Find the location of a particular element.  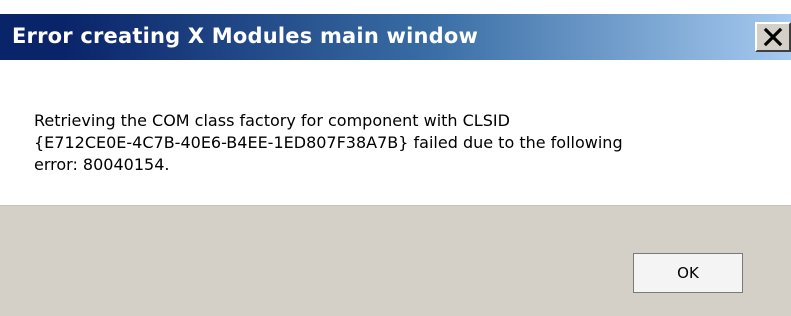

title-bar: Error creating X Modules main window is located at coordinates (395, 37).